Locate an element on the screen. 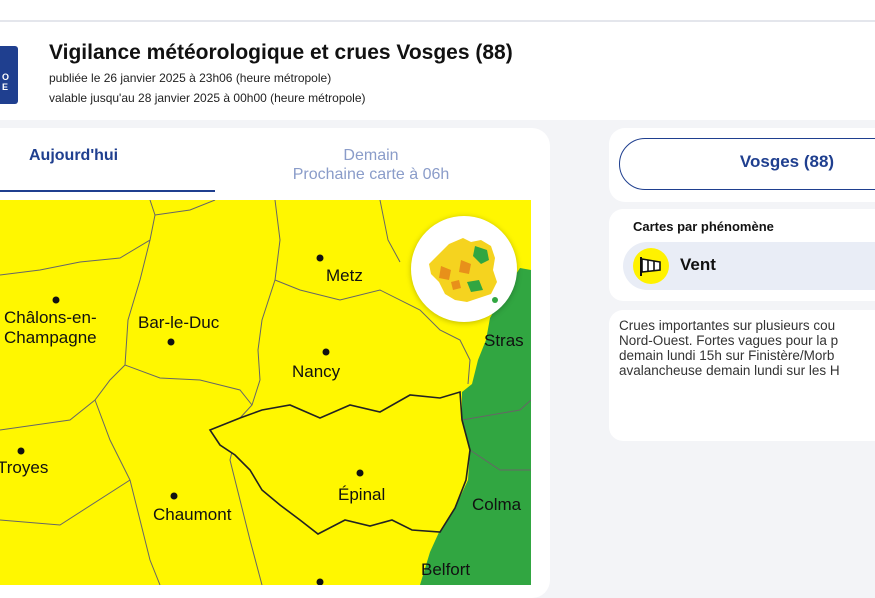 The image size is (875, 598). phenomena-title: Cartes par phénomène is located at coordinates (703, 226).